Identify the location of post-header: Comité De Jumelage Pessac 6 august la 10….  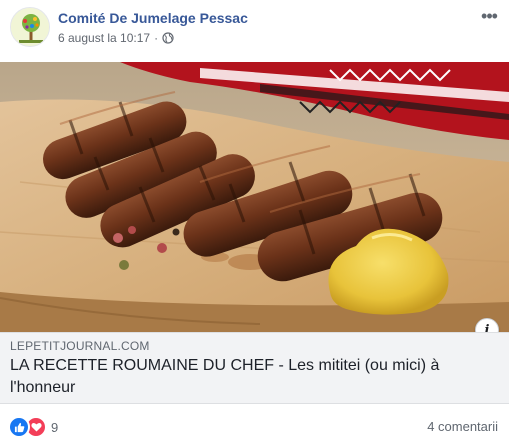
(254, 30).